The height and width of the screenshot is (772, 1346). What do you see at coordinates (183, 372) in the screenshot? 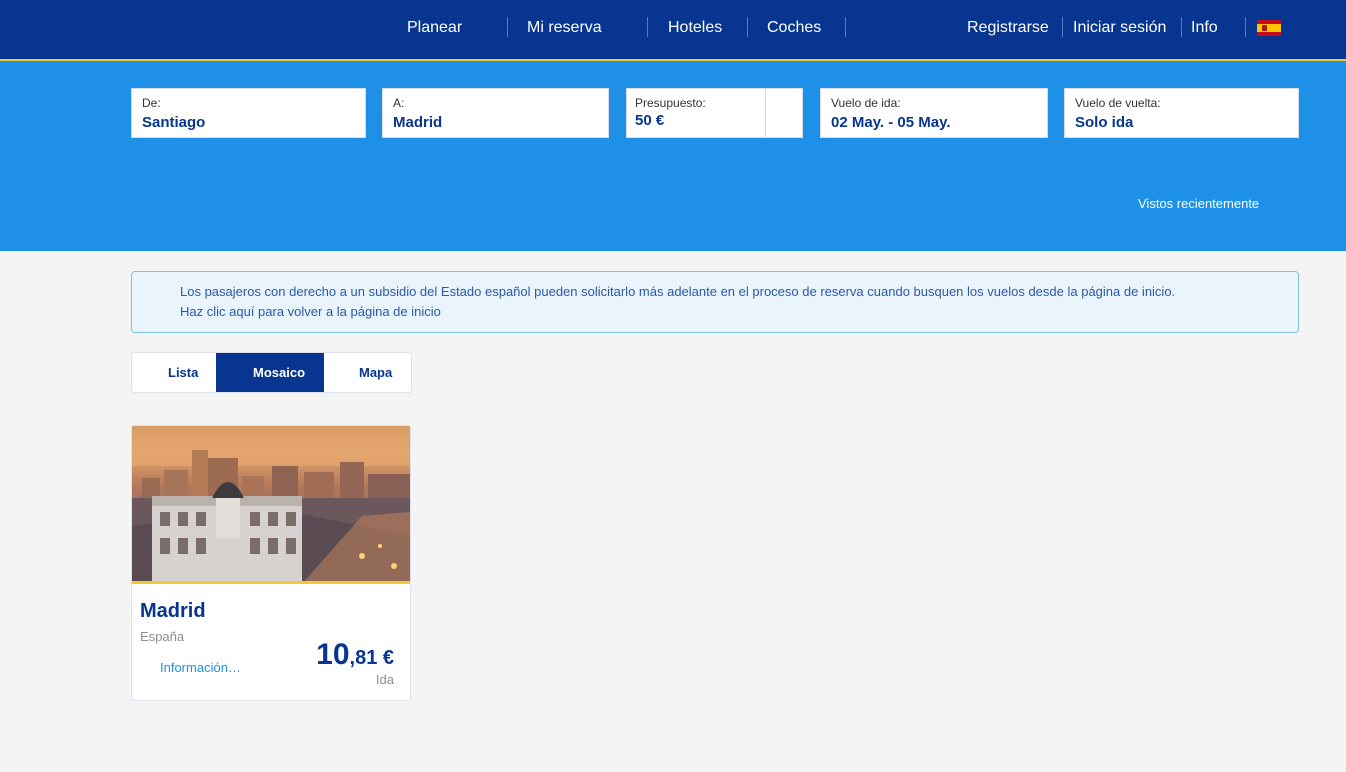
I see `view-list-label: Lista` at bounding box center [183, 372].